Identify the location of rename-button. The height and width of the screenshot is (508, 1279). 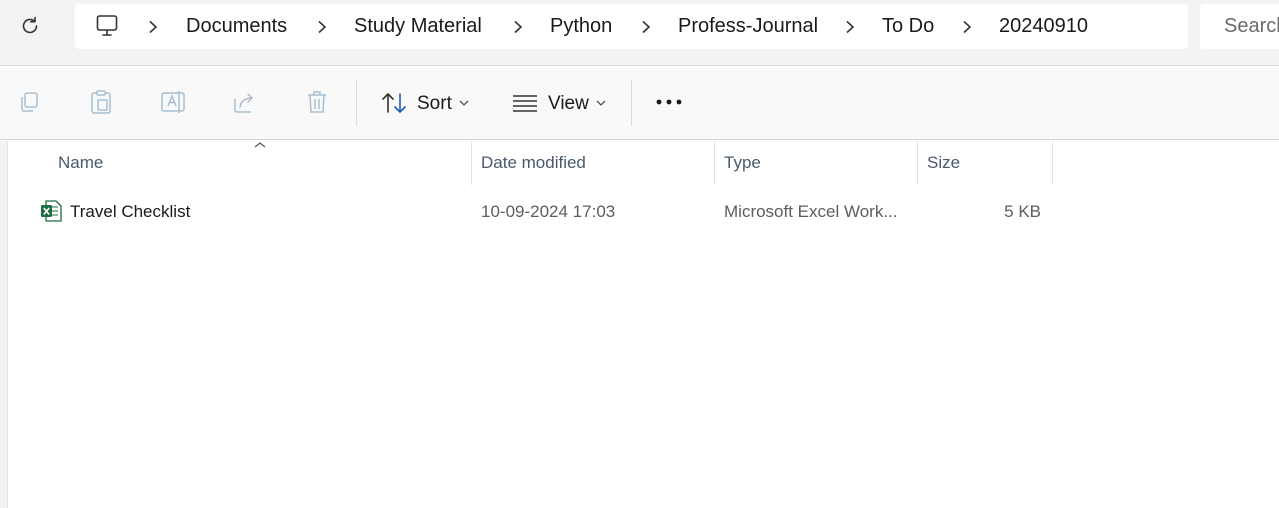
(173, 102).